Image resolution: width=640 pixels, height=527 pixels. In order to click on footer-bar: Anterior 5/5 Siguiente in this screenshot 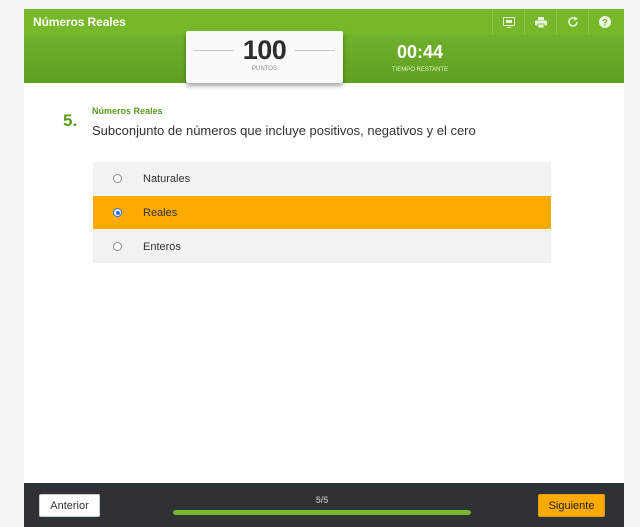, I will do `click(324, 505)`.